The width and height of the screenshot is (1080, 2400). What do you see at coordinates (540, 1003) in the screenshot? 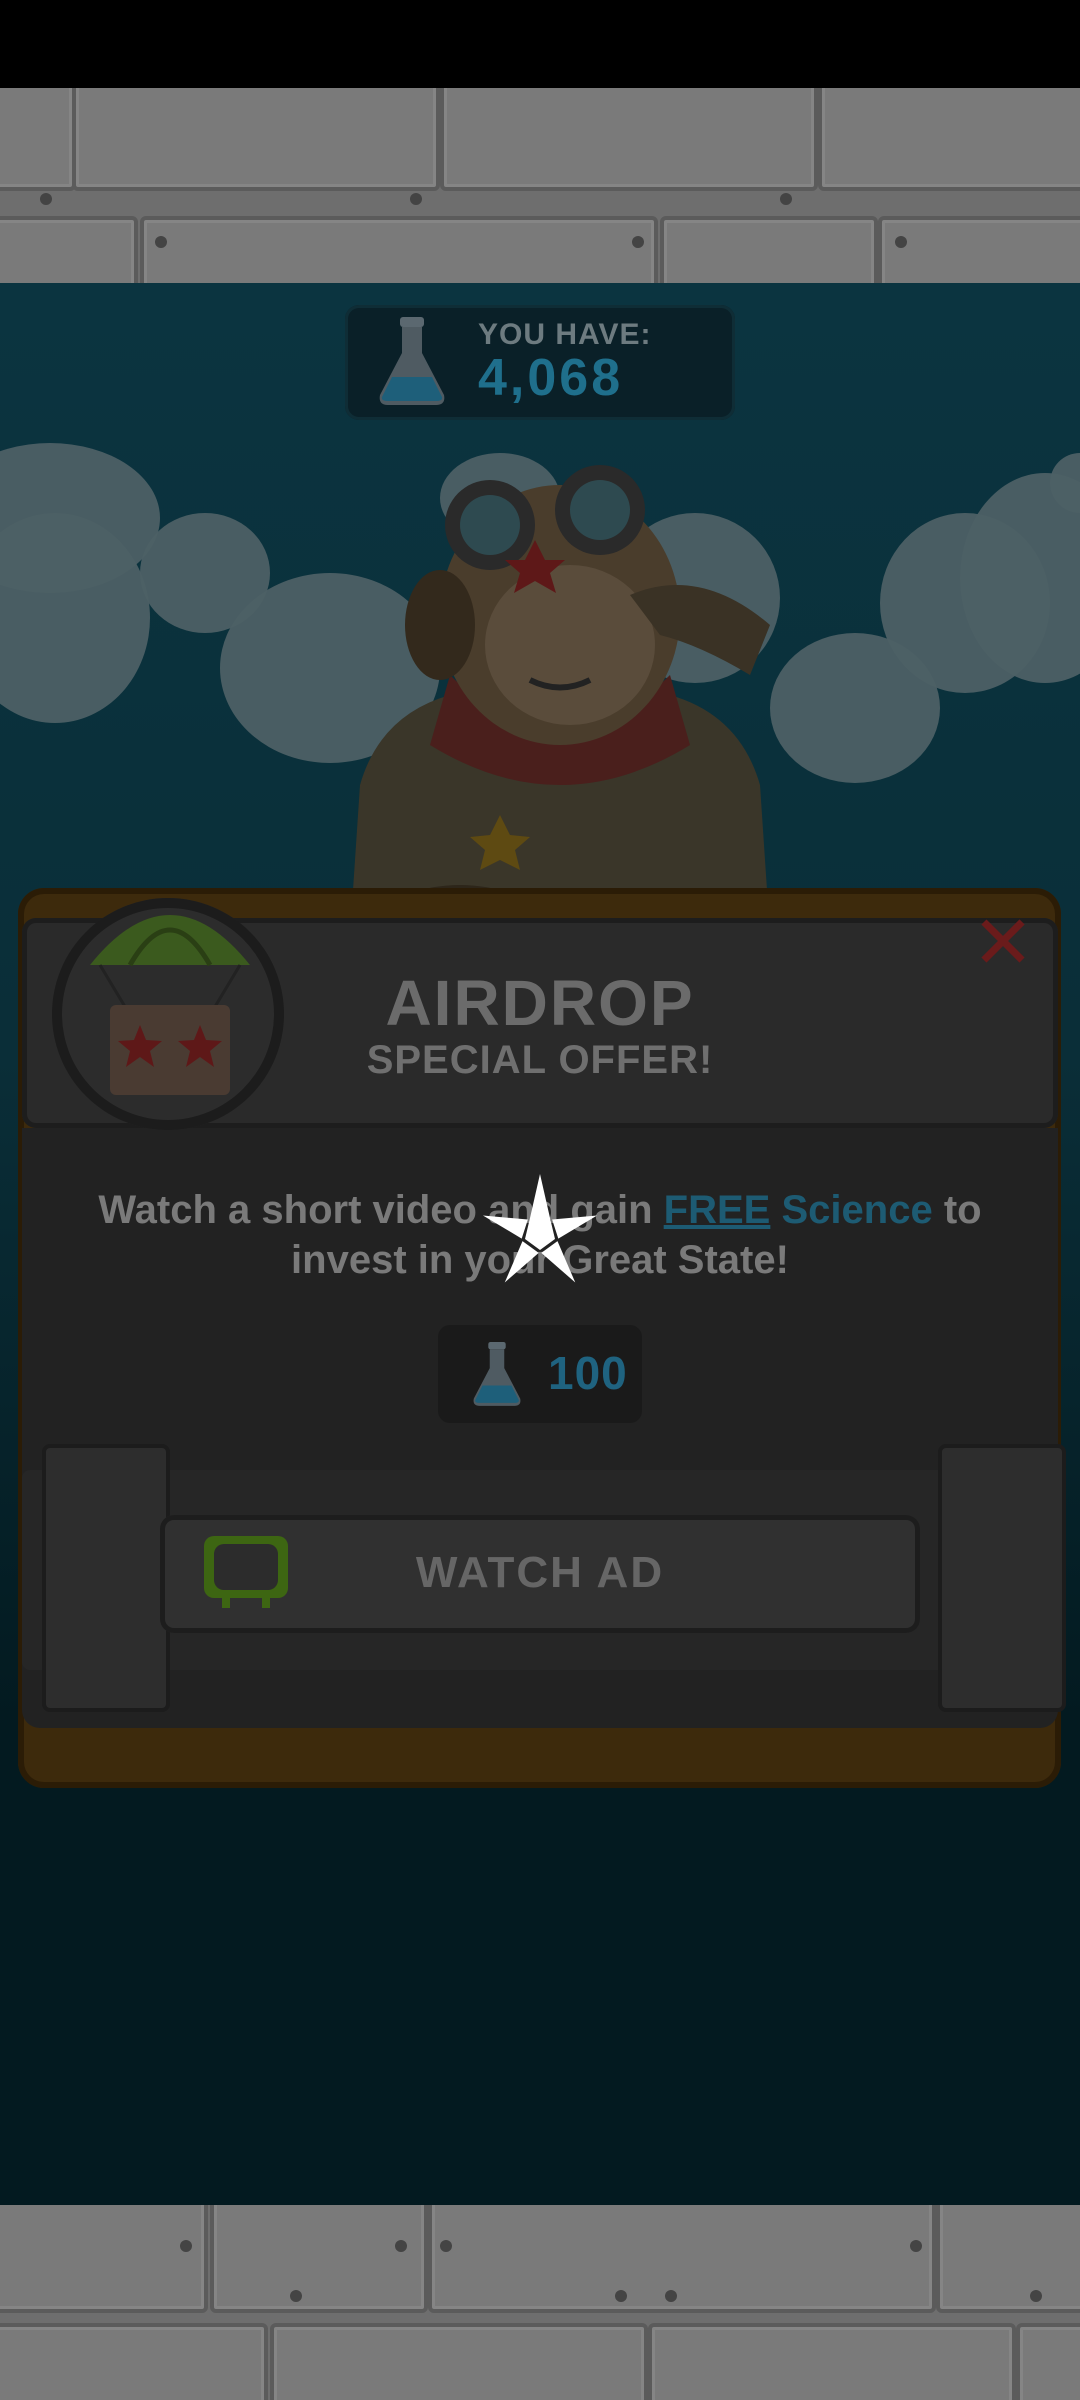
I see `modal-title: AIRDROP` at bounding box center [540, 1003].